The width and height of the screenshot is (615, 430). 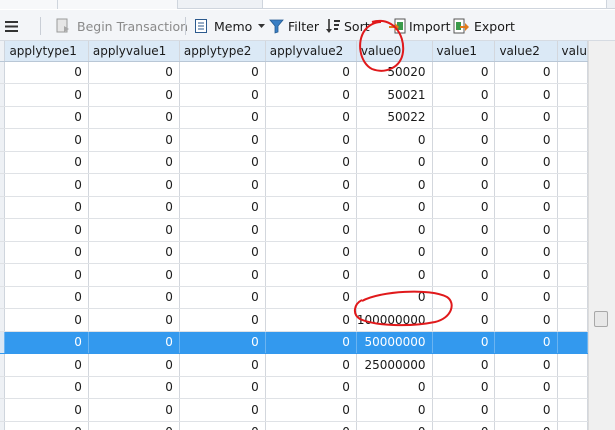 What do you see at coordinates (601, 319) in the screenshot?
I see `scrollbar-thumb` at bounding box center [601, 319].